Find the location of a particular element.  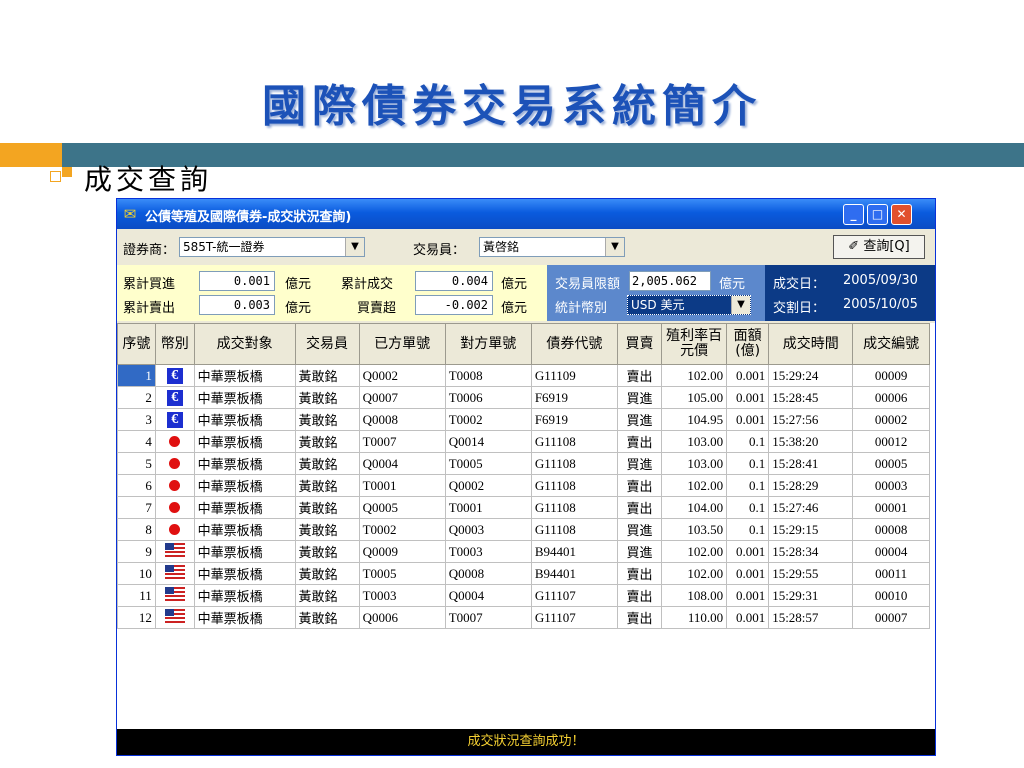

cell-other: Q0003 is located at coordinates (488, 529).